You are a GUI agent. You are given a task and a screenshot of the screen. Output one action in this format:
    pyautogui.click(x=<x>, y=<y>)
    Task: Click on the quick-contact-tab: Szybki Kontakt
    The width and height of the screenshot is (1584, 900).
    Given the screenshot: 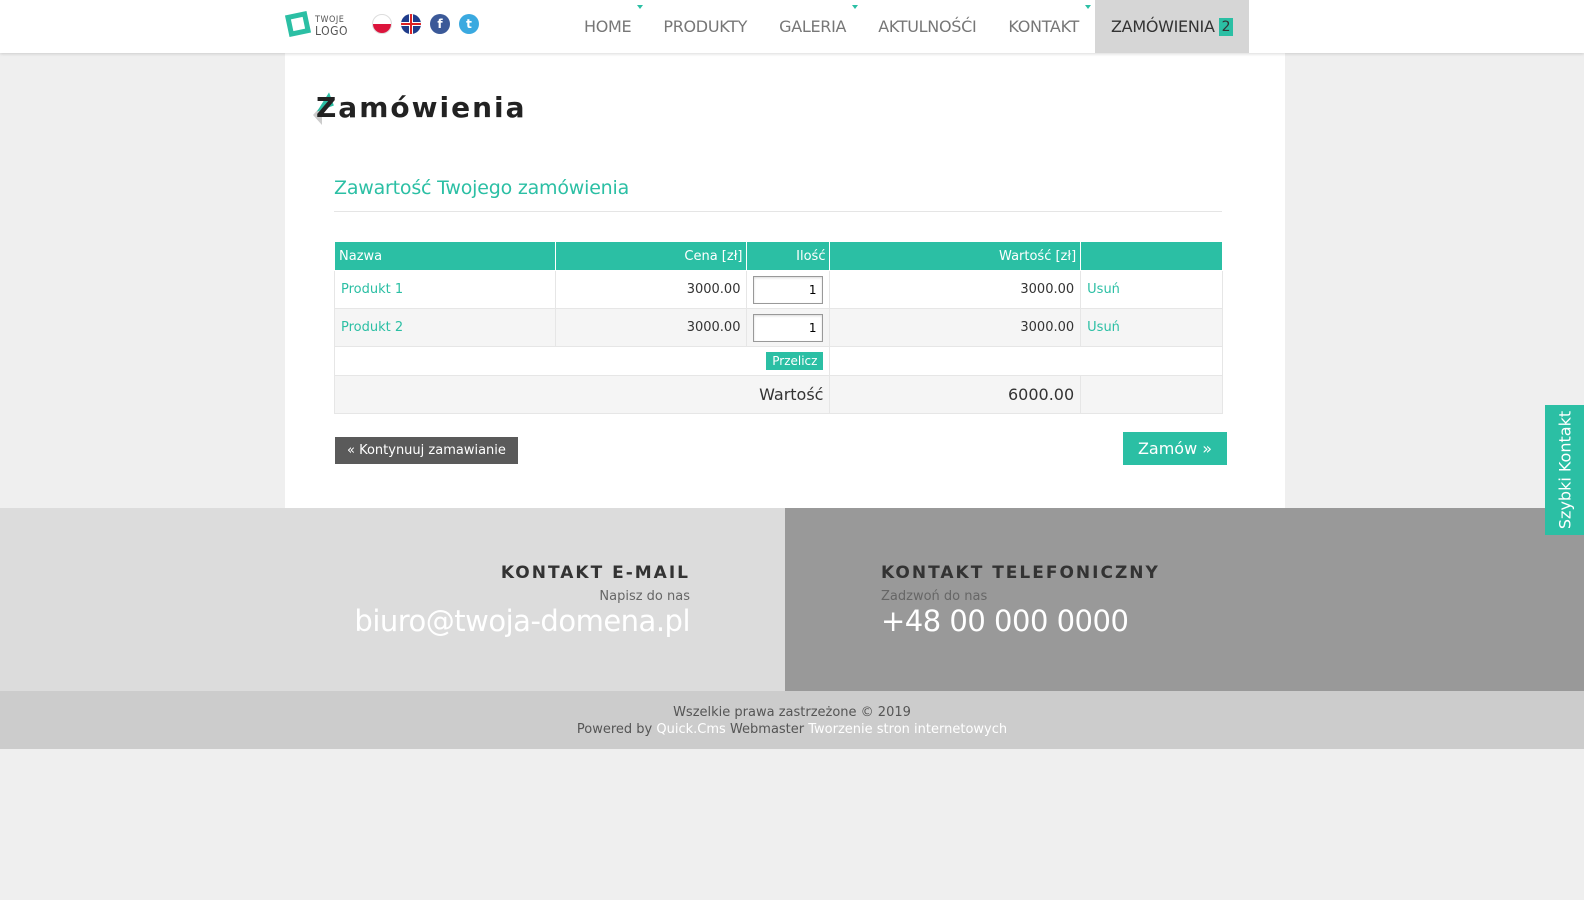 What is the action you would take?
    pyautogui.click(x=1564, y=470)
    